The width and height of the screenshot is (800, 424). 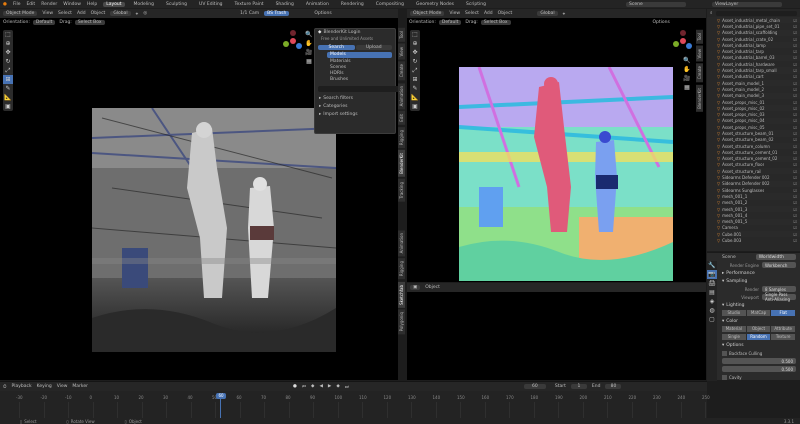 What do you see at coordinates (687, 60) in the screenshot?
I see `right-zoom-icon: 🔍` at bounding box center [687, 60].